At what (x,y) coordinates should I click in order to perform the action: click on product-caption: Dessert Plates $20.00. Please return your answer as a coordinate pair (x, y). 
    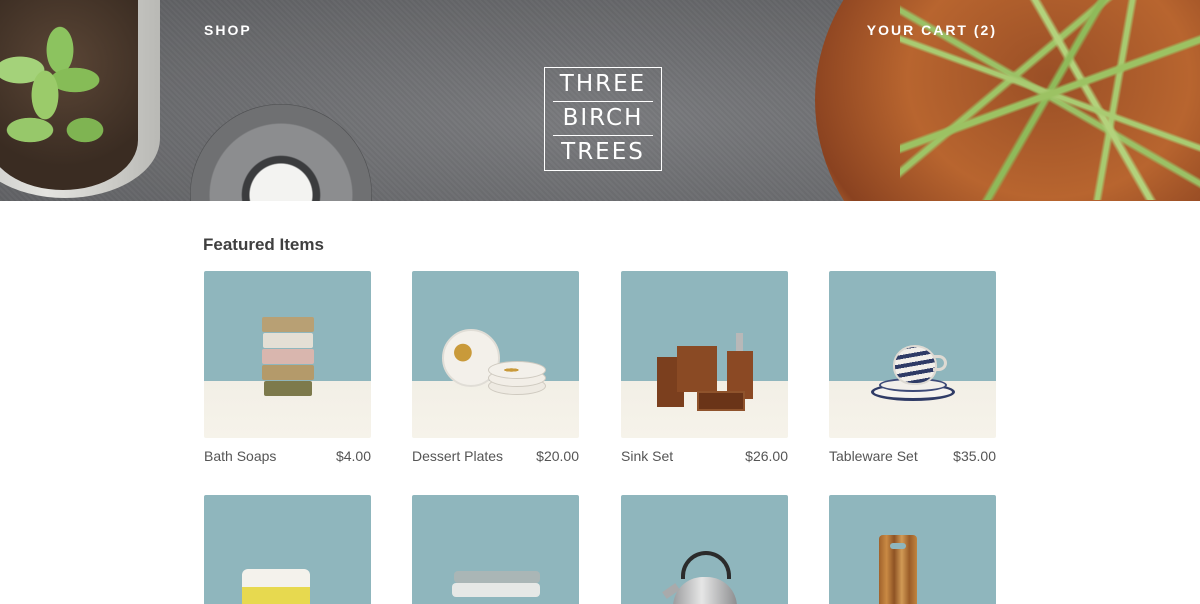
    Looking at the image, I should click on (495, 456).